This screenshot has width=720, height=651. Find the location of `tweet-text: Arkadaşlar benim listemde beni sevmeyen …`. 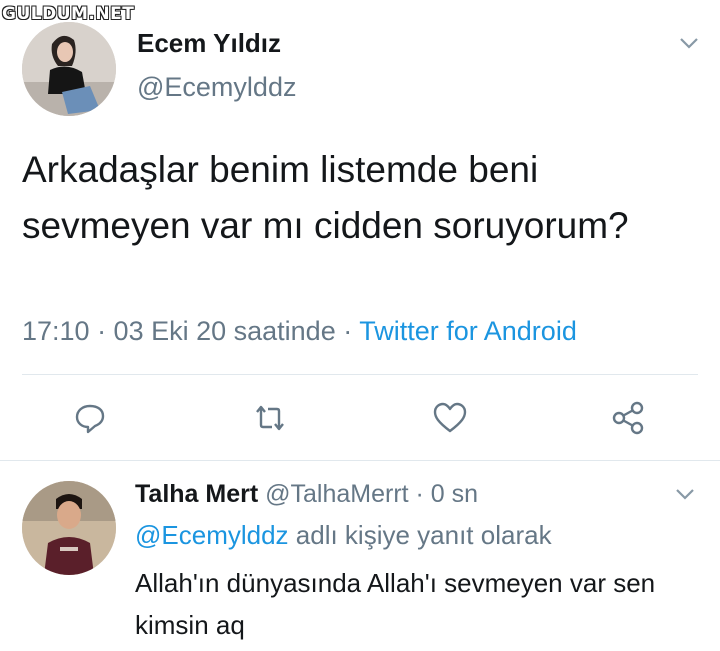

tweet-text: Arkadaşlar benim listemde beni sevmeyen … is located at coordinates (325, 197).